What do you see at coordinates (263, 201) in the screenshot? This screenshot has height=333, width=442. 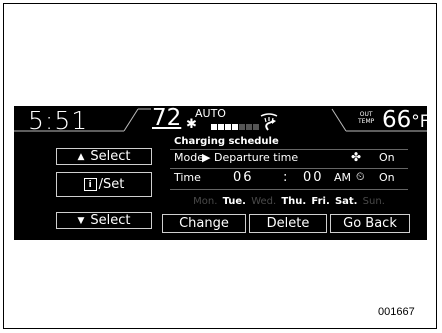 I see `day-wed: Wed.` at bounding box center [263, 201].